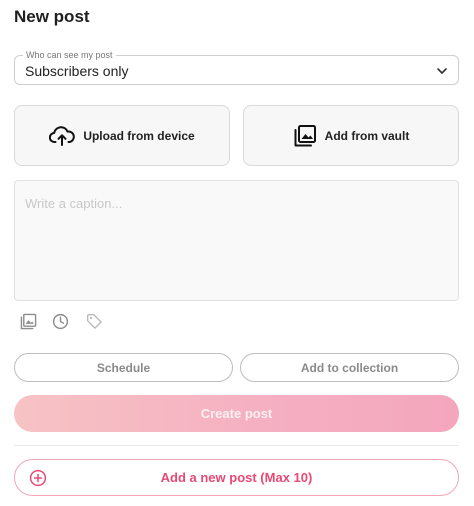 This screenshot has width=474, height=506. What do you see at coordinates (236, 67) in the screenshot?
I see `visibility-select: Who can see my post Subscribers only` at bounding box center [236, 67].